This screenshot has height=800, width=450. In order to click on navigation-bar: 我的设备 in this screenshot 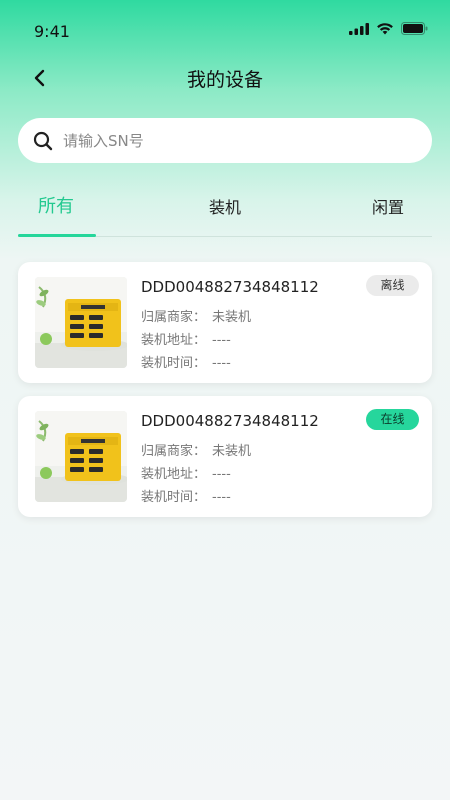, I will do `click(225, 78)`.